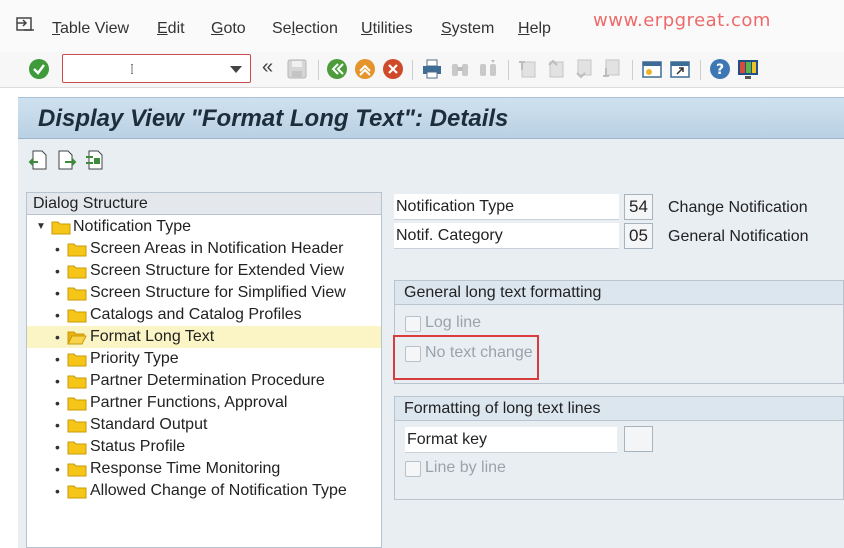  Describe the element at coordinates (467, 29) in the screenshot. I see `menu-system: System` at that location.